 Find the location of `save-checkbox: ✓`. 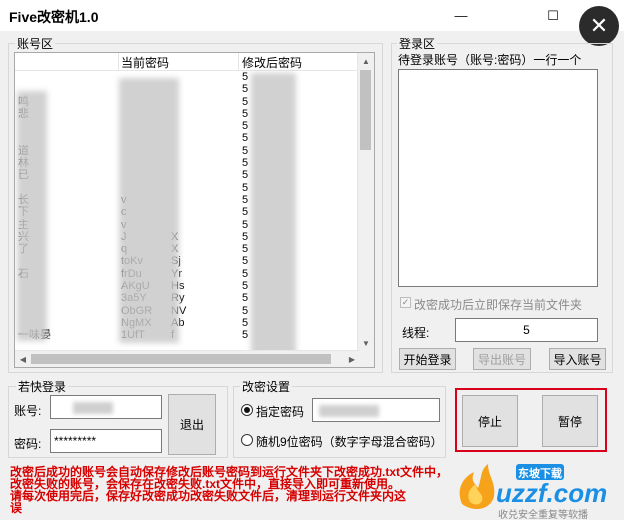

save-checkbox: ✓ is located at coordinates (405, 302).